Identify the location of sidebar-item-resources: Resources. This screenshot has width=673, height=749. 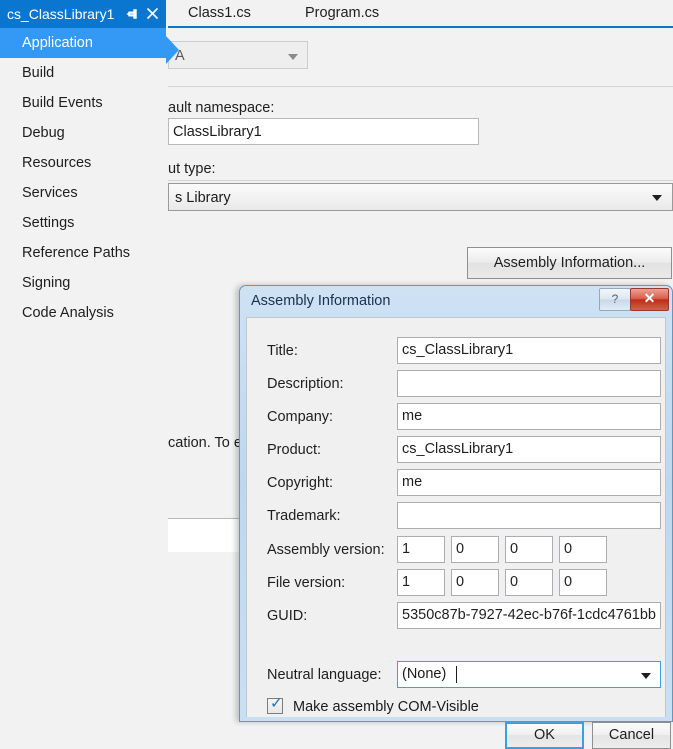
(84, 163).